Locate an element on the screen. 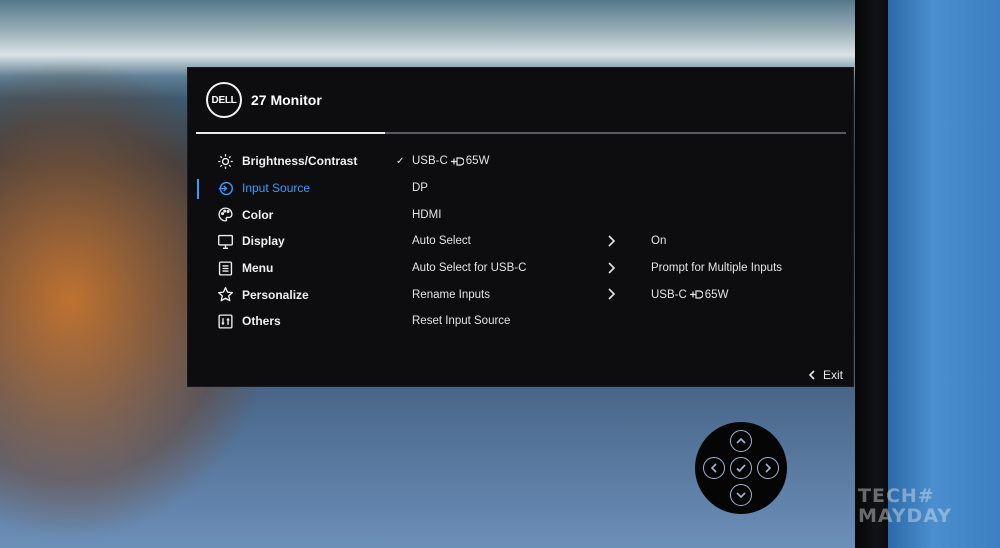 This screenshot has width=1000, height=548. monitor-icon is located at coordinates (225, 241).